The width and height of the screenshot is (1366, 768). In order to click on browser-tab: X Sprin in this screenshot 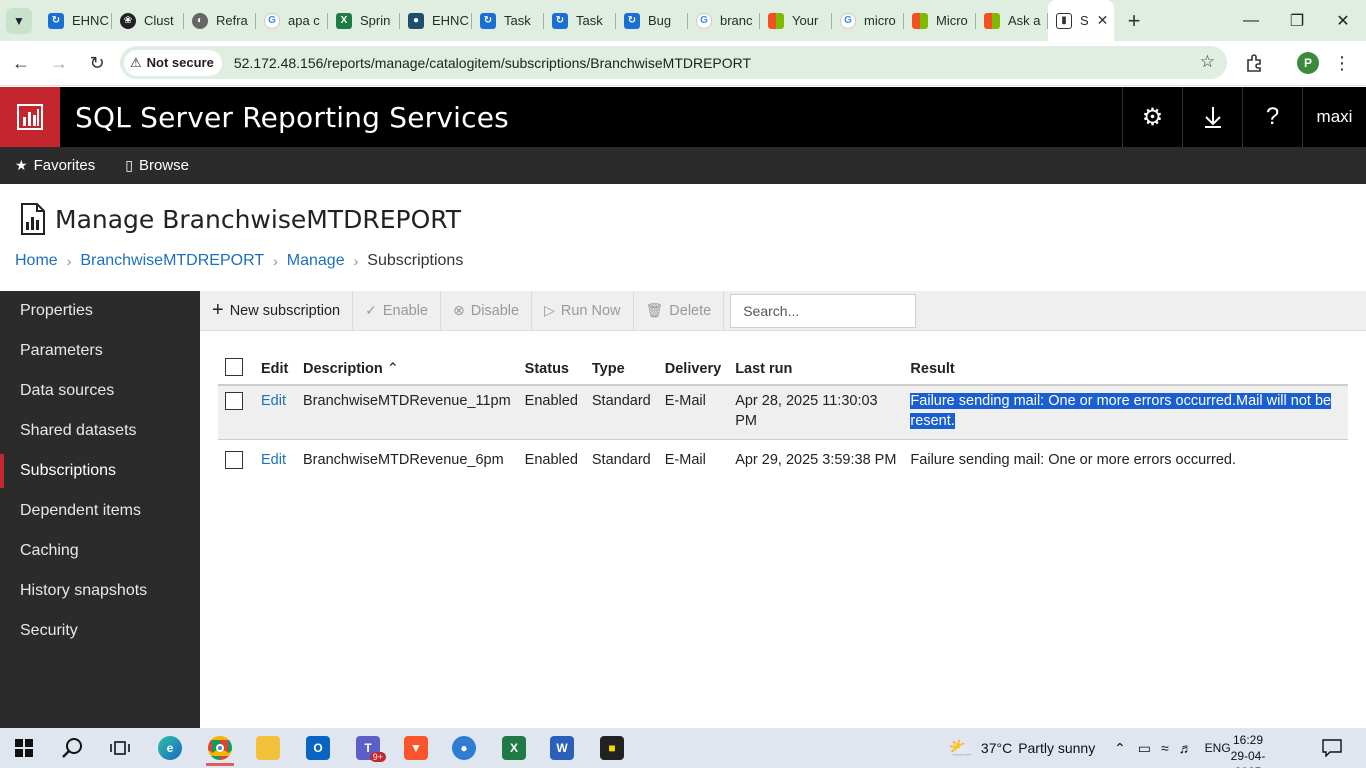, I will do `click(364, 20)`.